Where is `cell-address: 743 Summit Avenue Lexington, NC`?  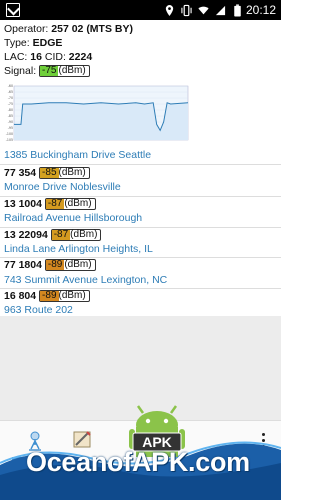 cell-address: 743 Summit Avenue Lexington, NC is located at coordinates (85, 280).